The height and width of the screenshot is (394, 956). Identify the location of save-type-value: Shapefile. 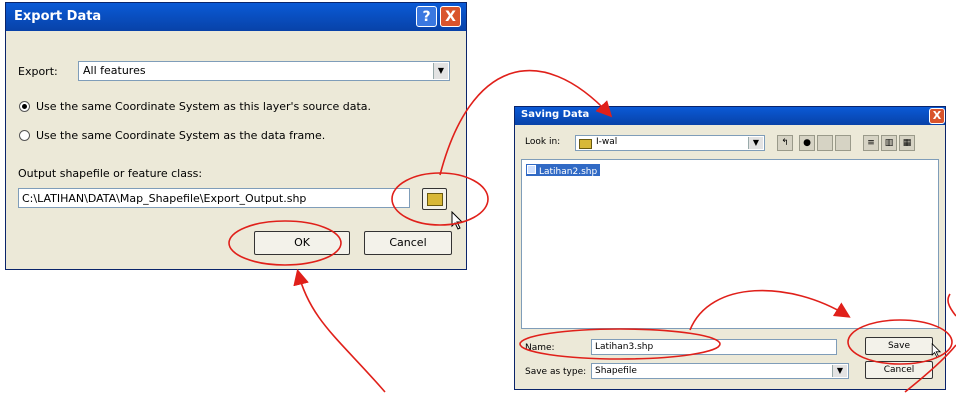
(616, 371).